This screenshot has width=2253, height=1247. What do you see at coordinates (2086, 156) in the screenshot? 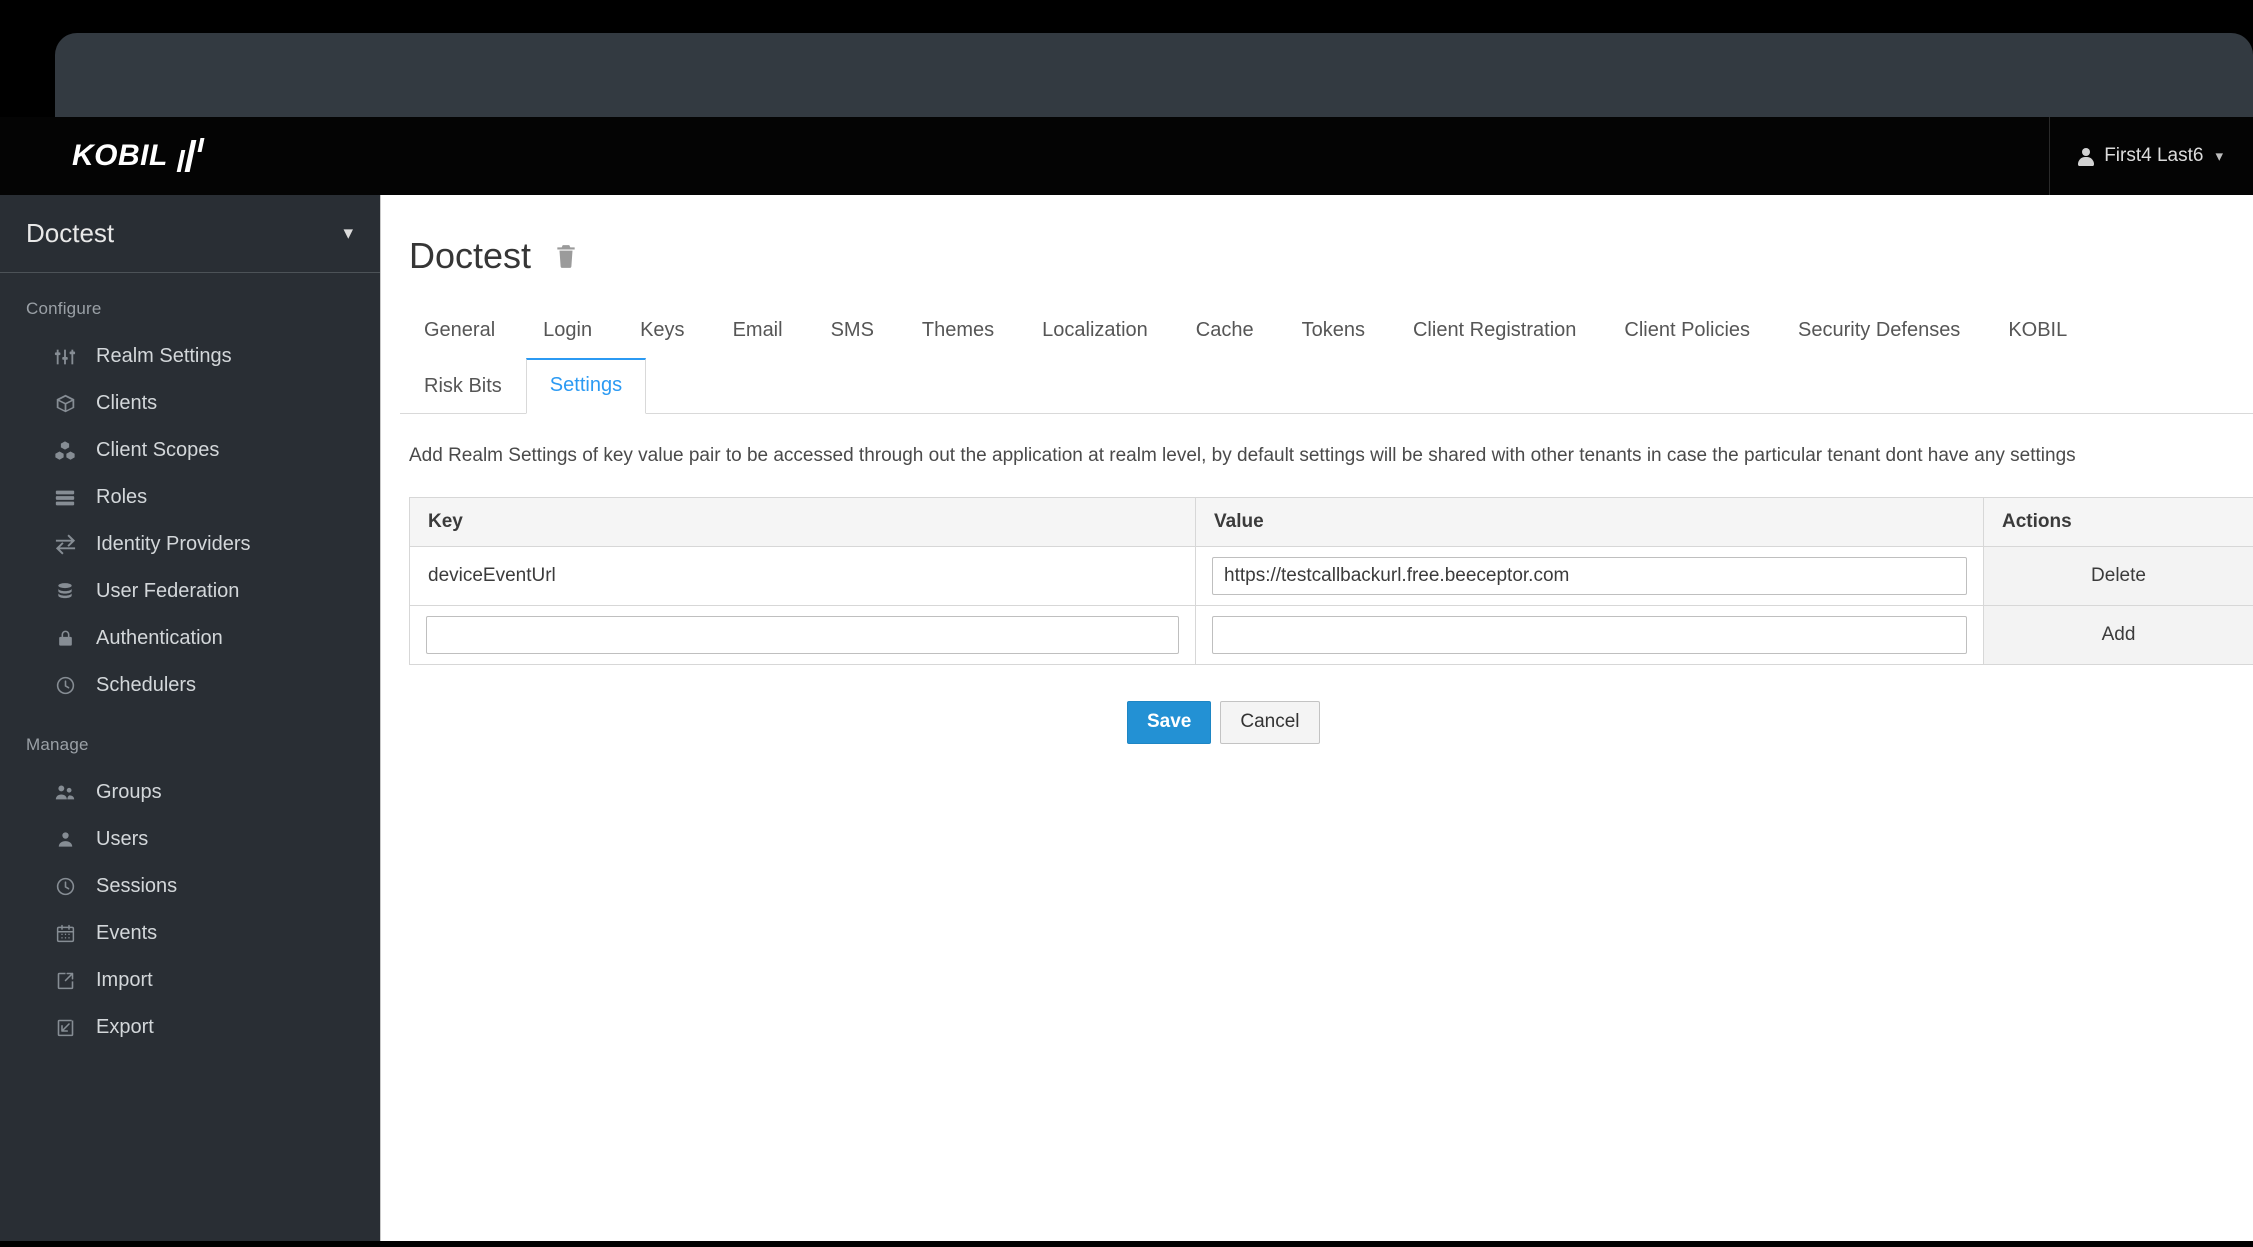
I see `user-avatar-icon` at bounding box center [2086, 156].